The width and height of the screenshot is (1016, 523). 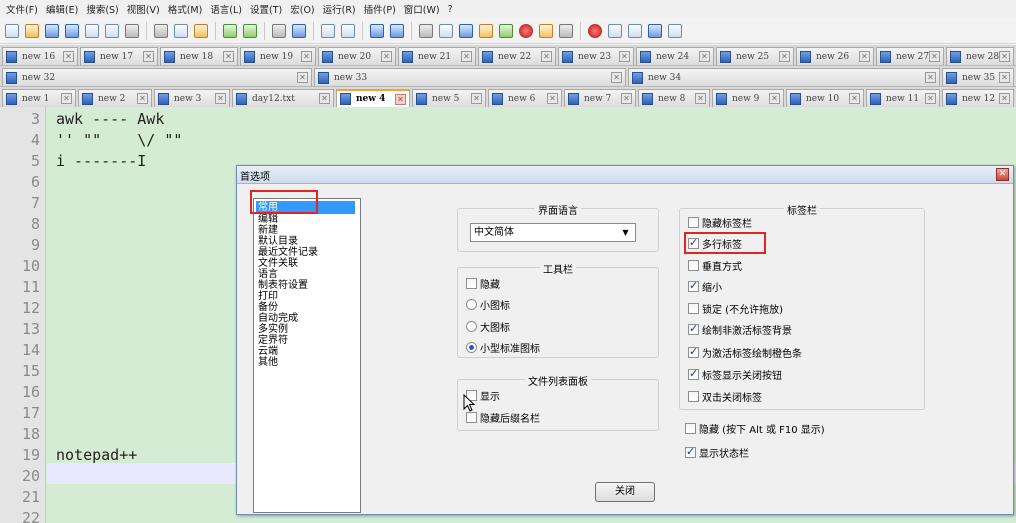 What do you see at coordinates (104, 9) in the screenshot?
I see `menu-search: 搜索(S)` at bounding box center [104, 9].